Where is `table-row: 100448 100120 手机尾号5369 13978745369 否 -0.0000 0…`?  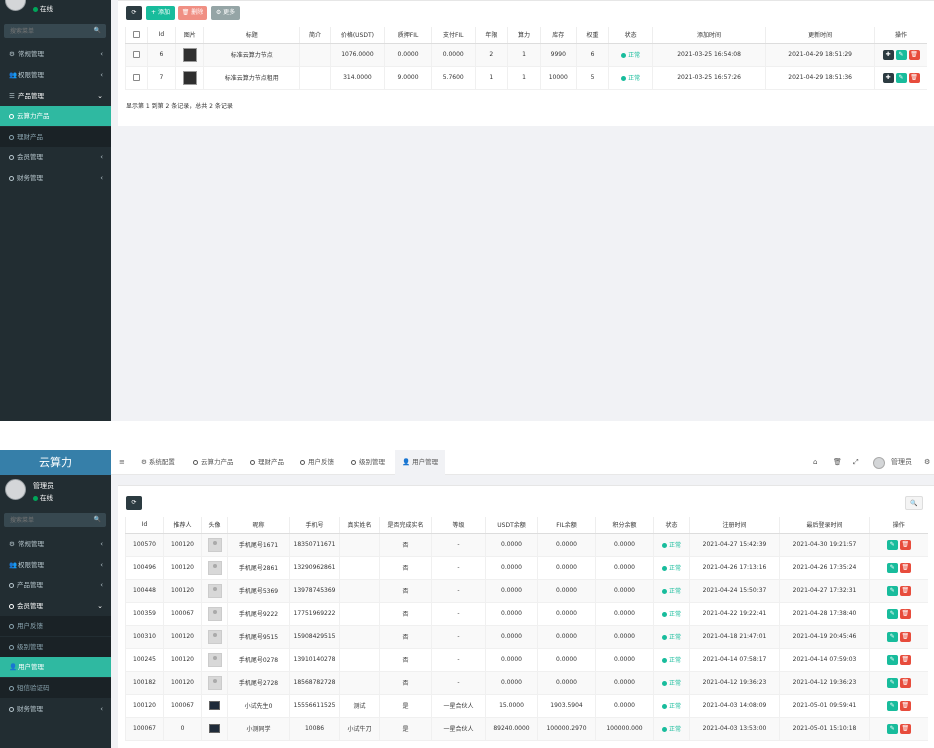 table-row: 100448 100120 手机尾号5369 13978745369 否 -0.0000 0… is located at coordinates (526, 591).